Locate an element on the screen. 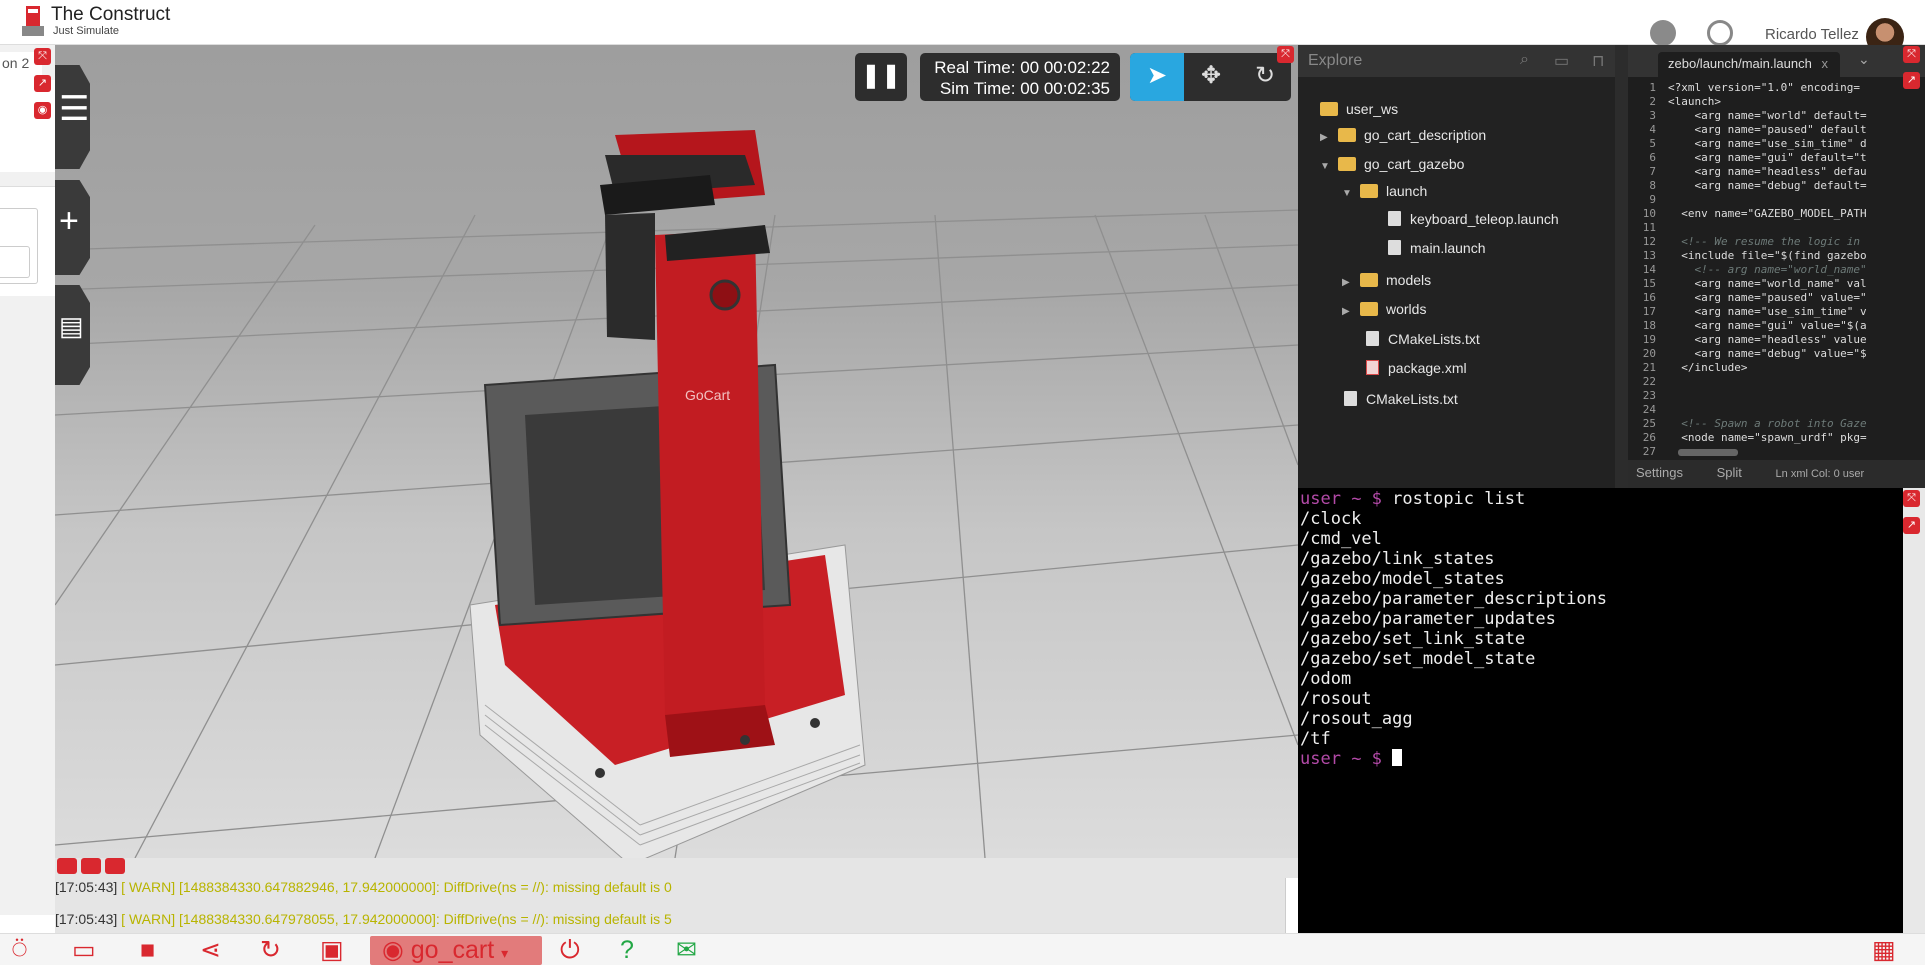  line-number: 16 is located at coordinates (1649, 297).